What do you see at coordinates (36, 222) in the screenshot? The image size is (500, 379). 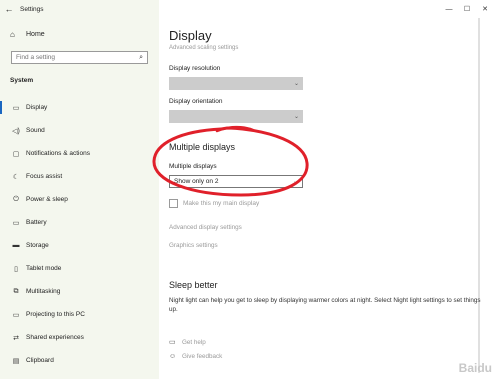 I see `sidebar-item-label: Battery` at bounding box center [36, 222].